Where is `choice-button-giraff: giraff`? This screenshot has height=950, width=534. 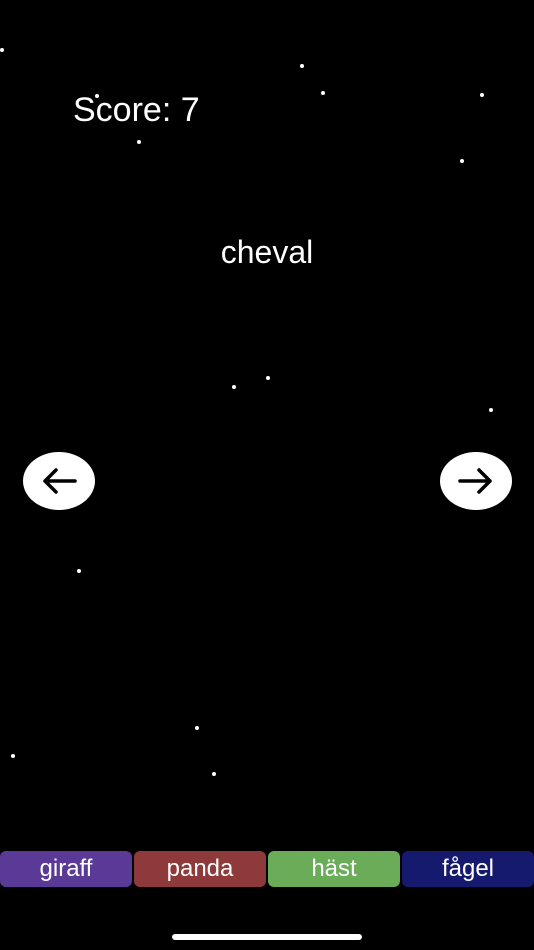
choice-button-giraff: giraff is located at coordinates (66, 869).